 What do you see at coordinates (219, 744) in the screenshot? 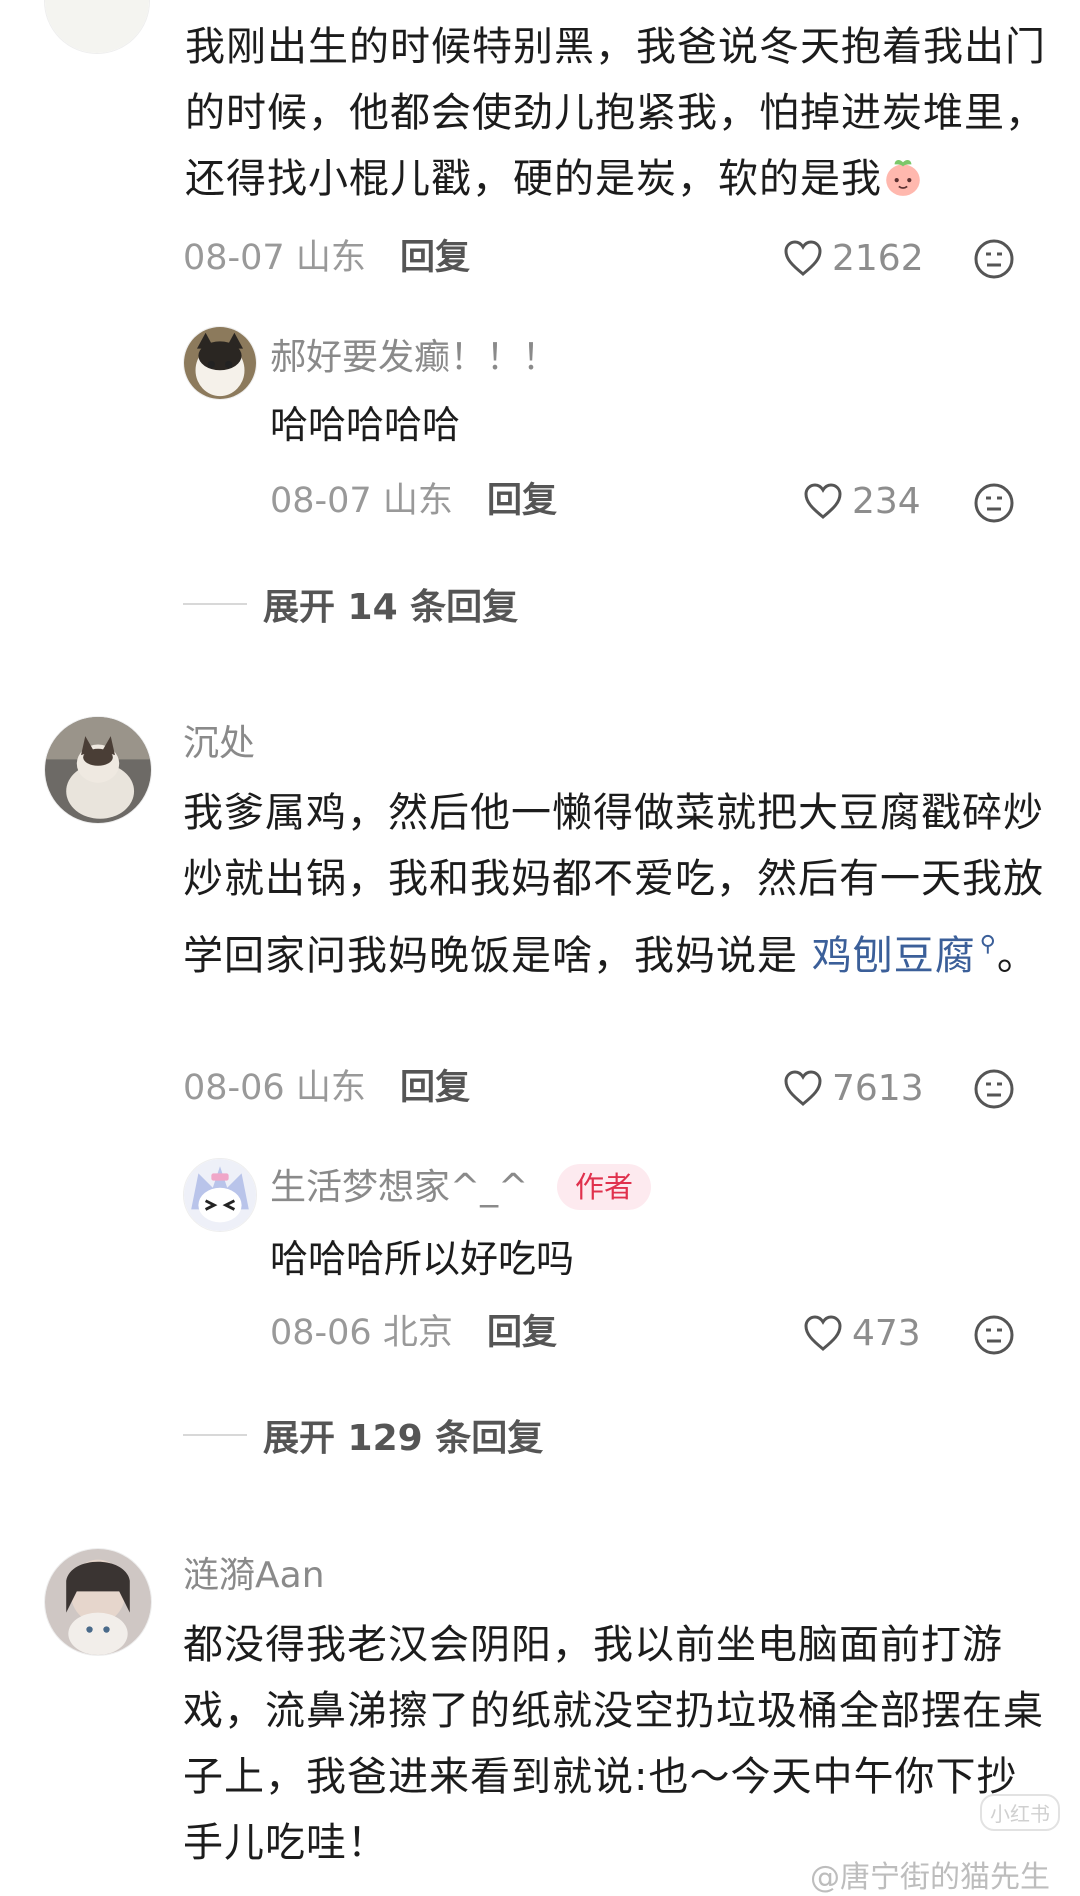
I see `comment-username: 沉处` at bounding box center [219, 744].